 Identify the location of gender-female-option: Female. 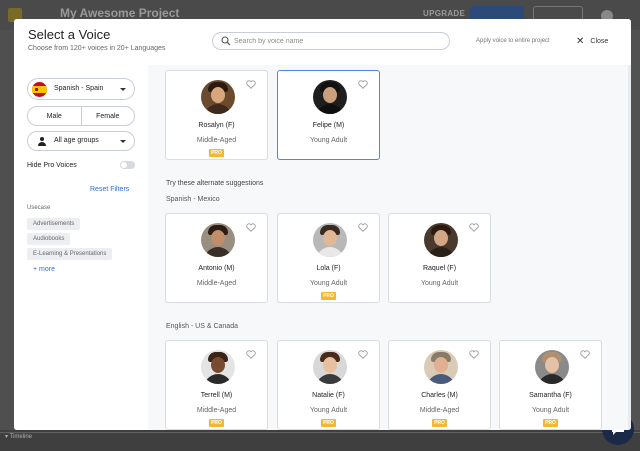
(108, 116).